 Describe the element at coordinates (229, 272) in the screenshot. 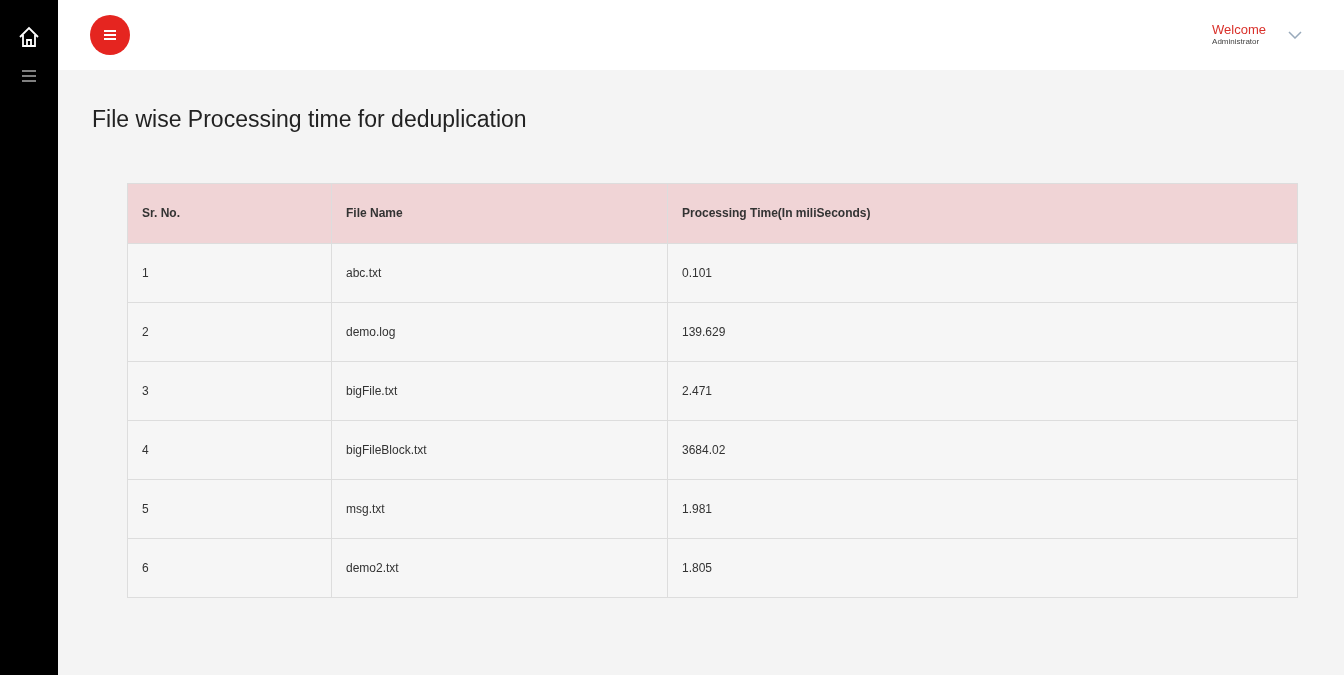

I see `table-cell: 1` at that location.